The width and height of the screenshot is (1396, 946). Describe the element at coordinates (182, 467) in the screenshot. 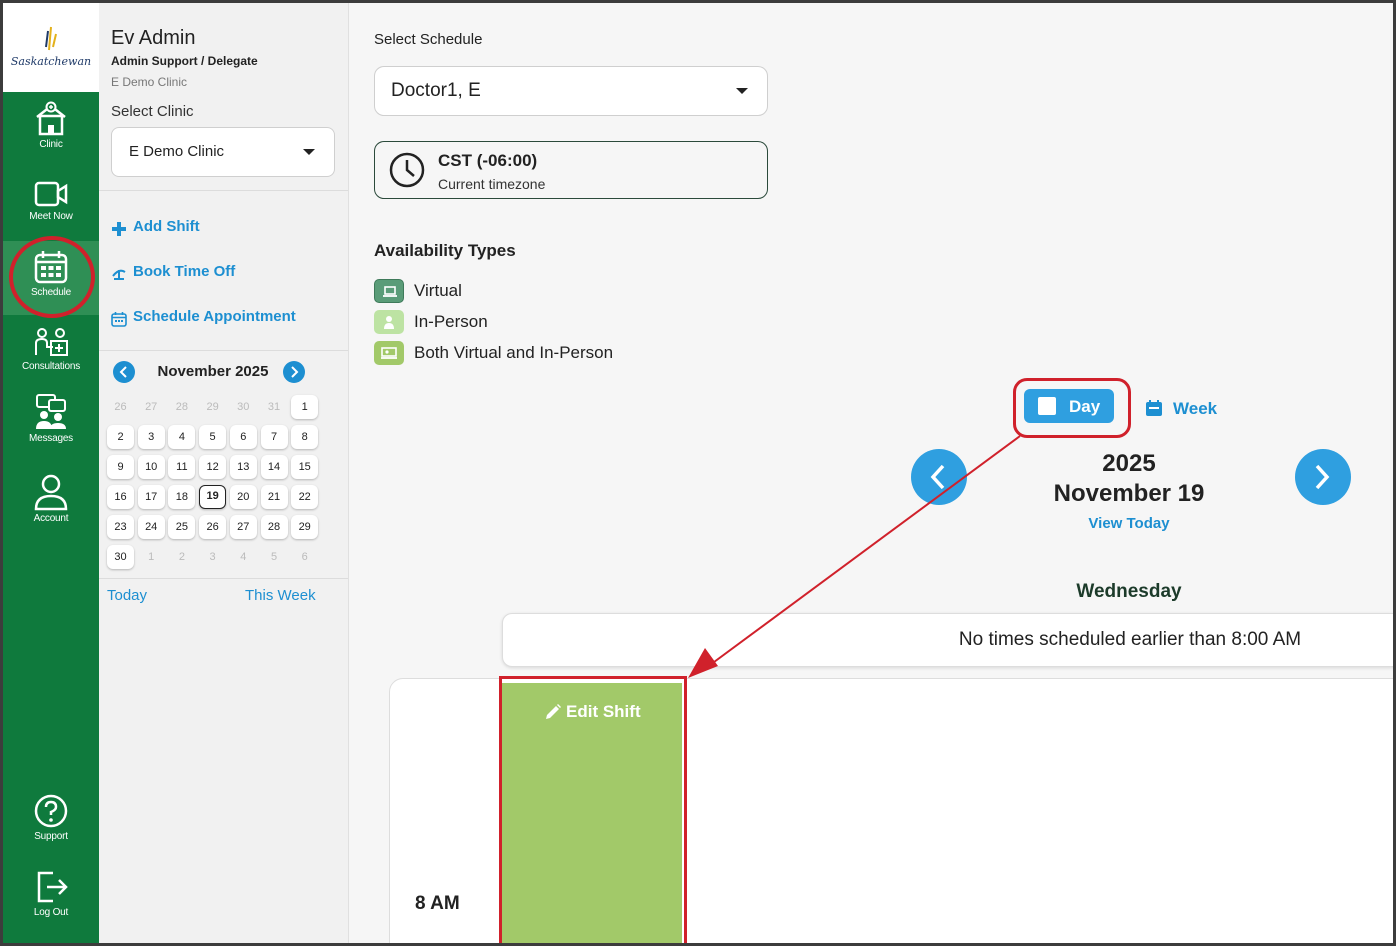

I see `calendar-day: 11` at that location.